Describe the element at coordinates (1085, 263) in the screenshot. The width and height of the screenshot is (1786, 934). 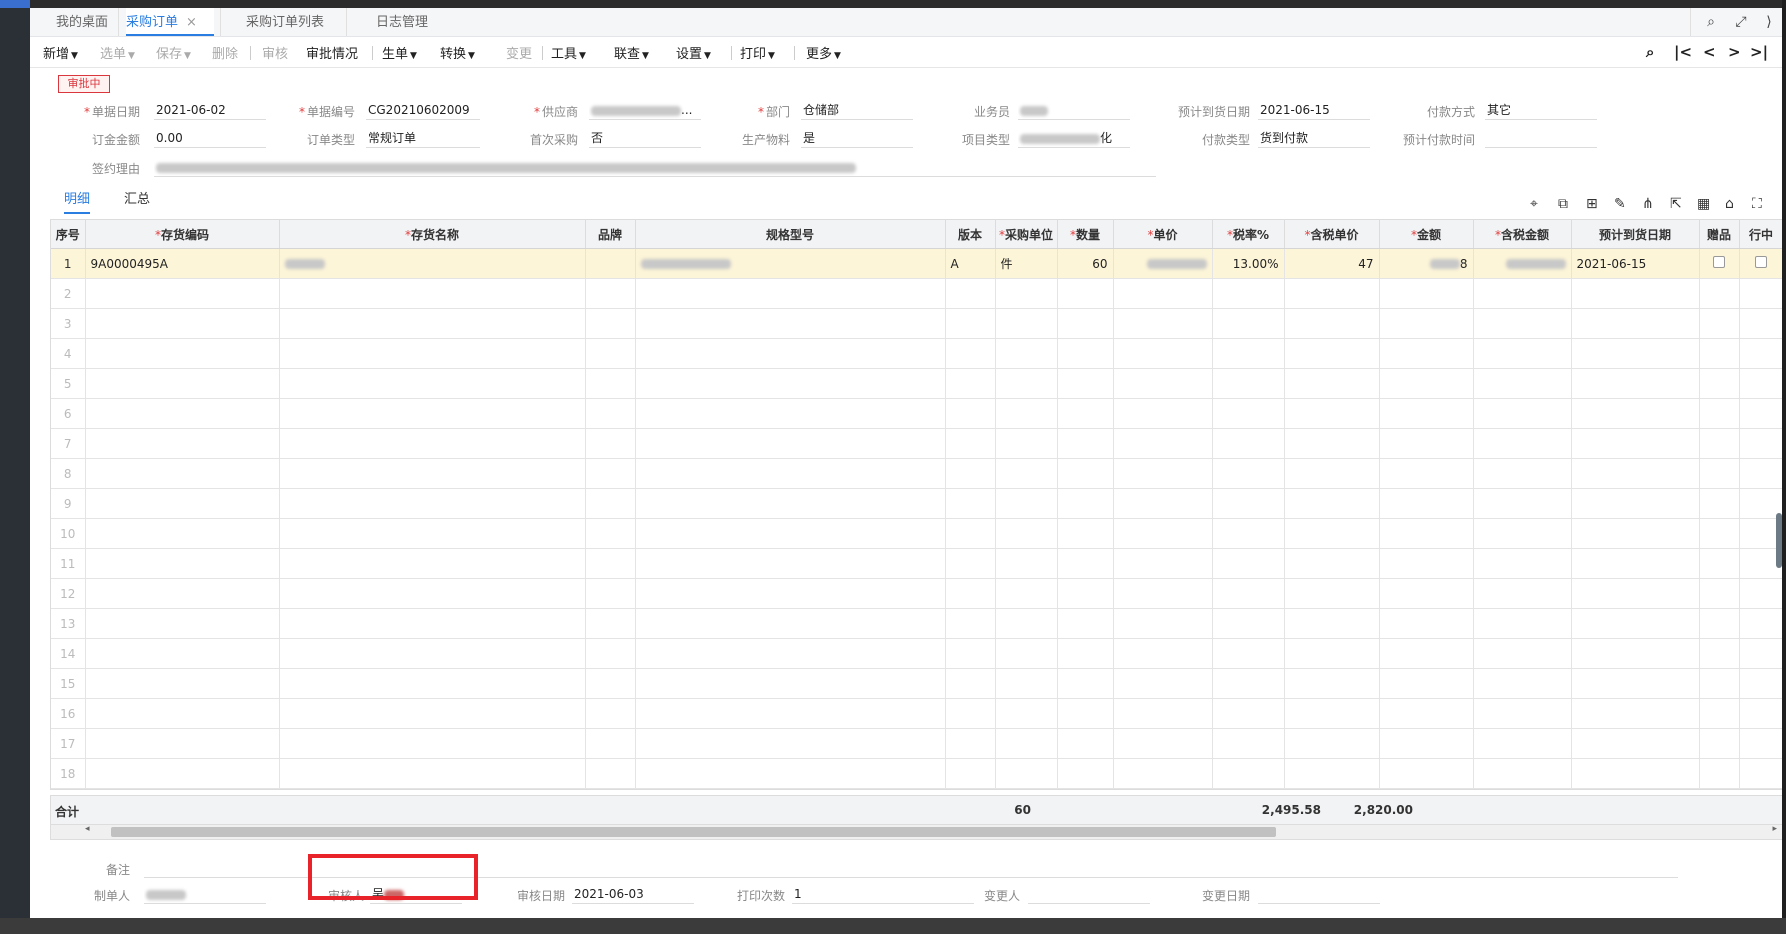
I see `cell-qty: 60` at that location.